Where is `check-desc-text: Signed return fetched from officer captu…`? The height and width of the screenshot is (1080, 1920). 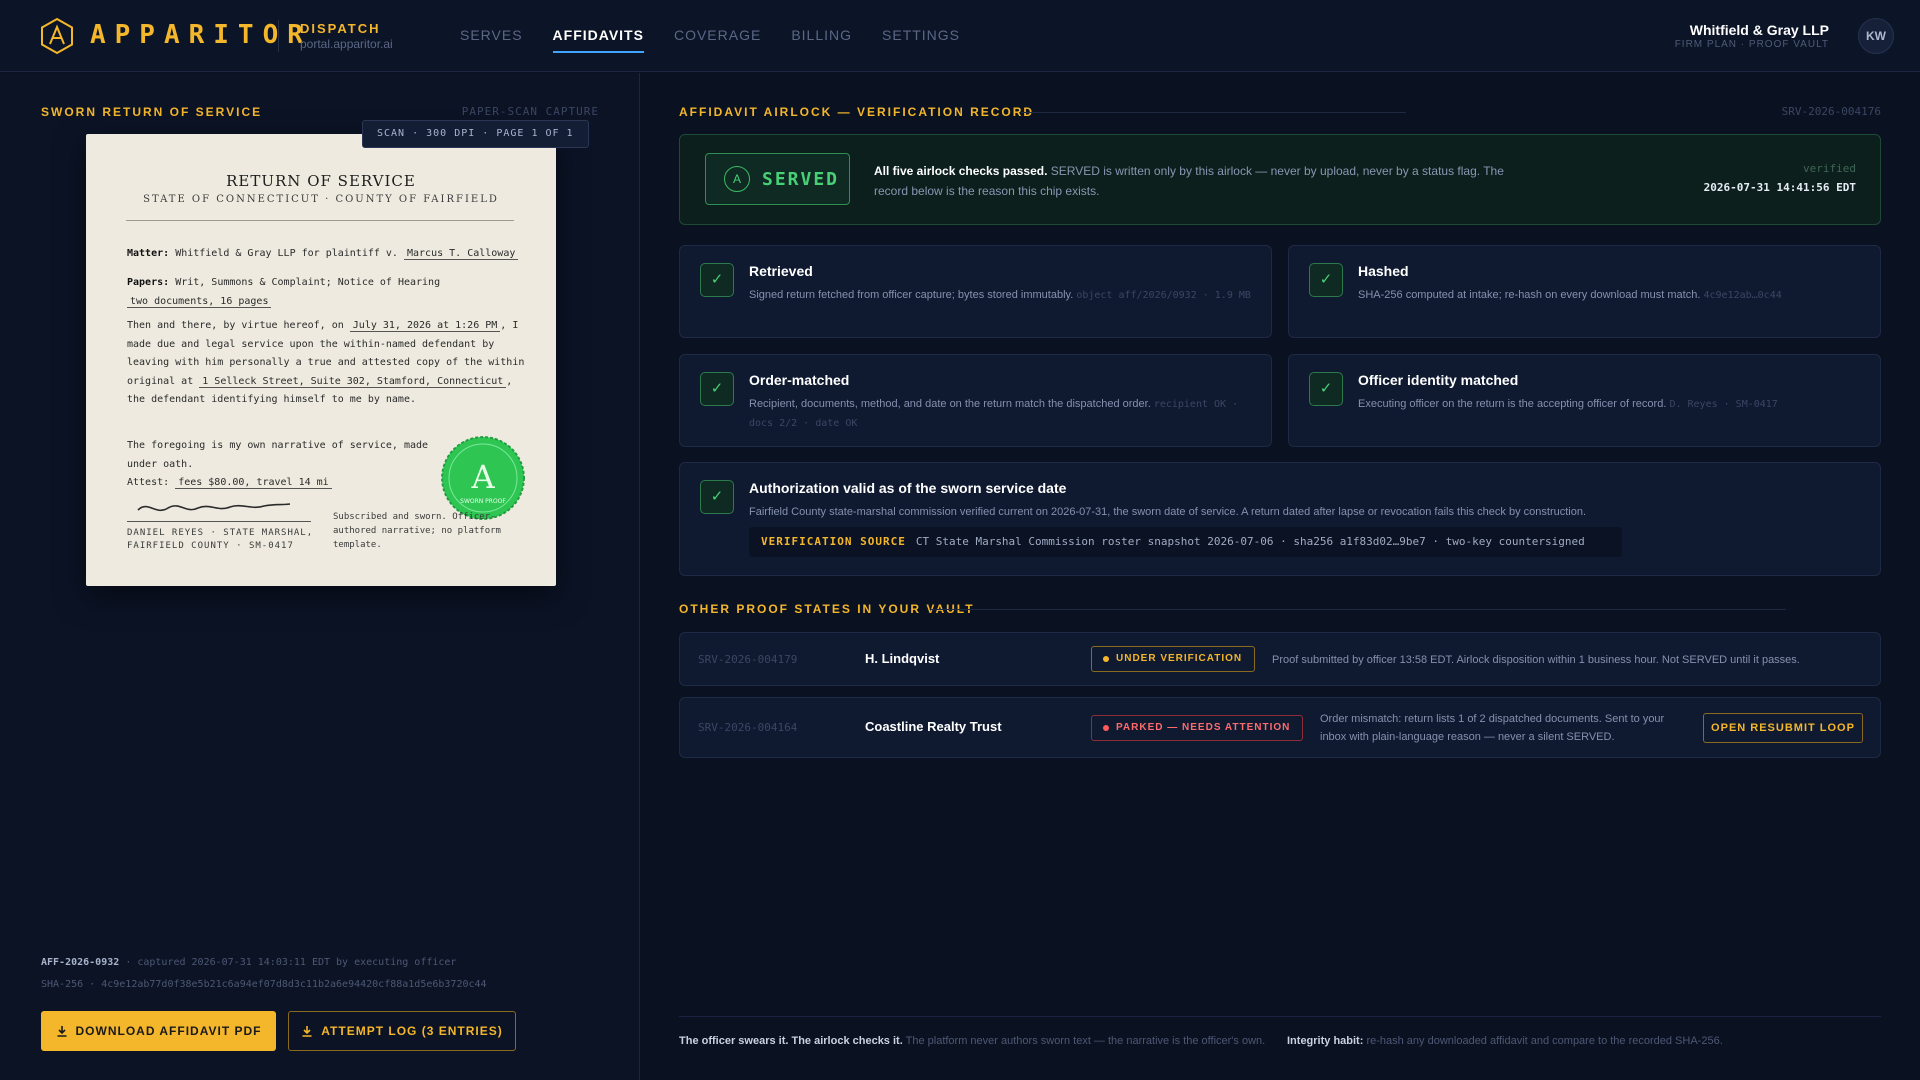 check-desc-text: Signed return fetched from officer captu… is located at coordinates (911, 295).